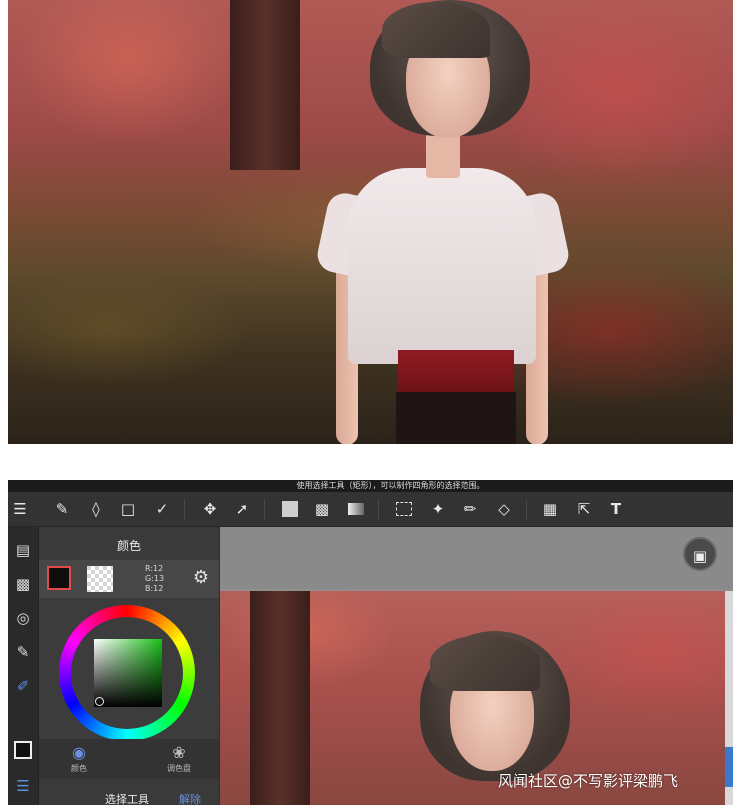 Image resolution: width=733 pixels, height=805 pixels. I want to click on rectangle-icon: □, so click(128, 509).